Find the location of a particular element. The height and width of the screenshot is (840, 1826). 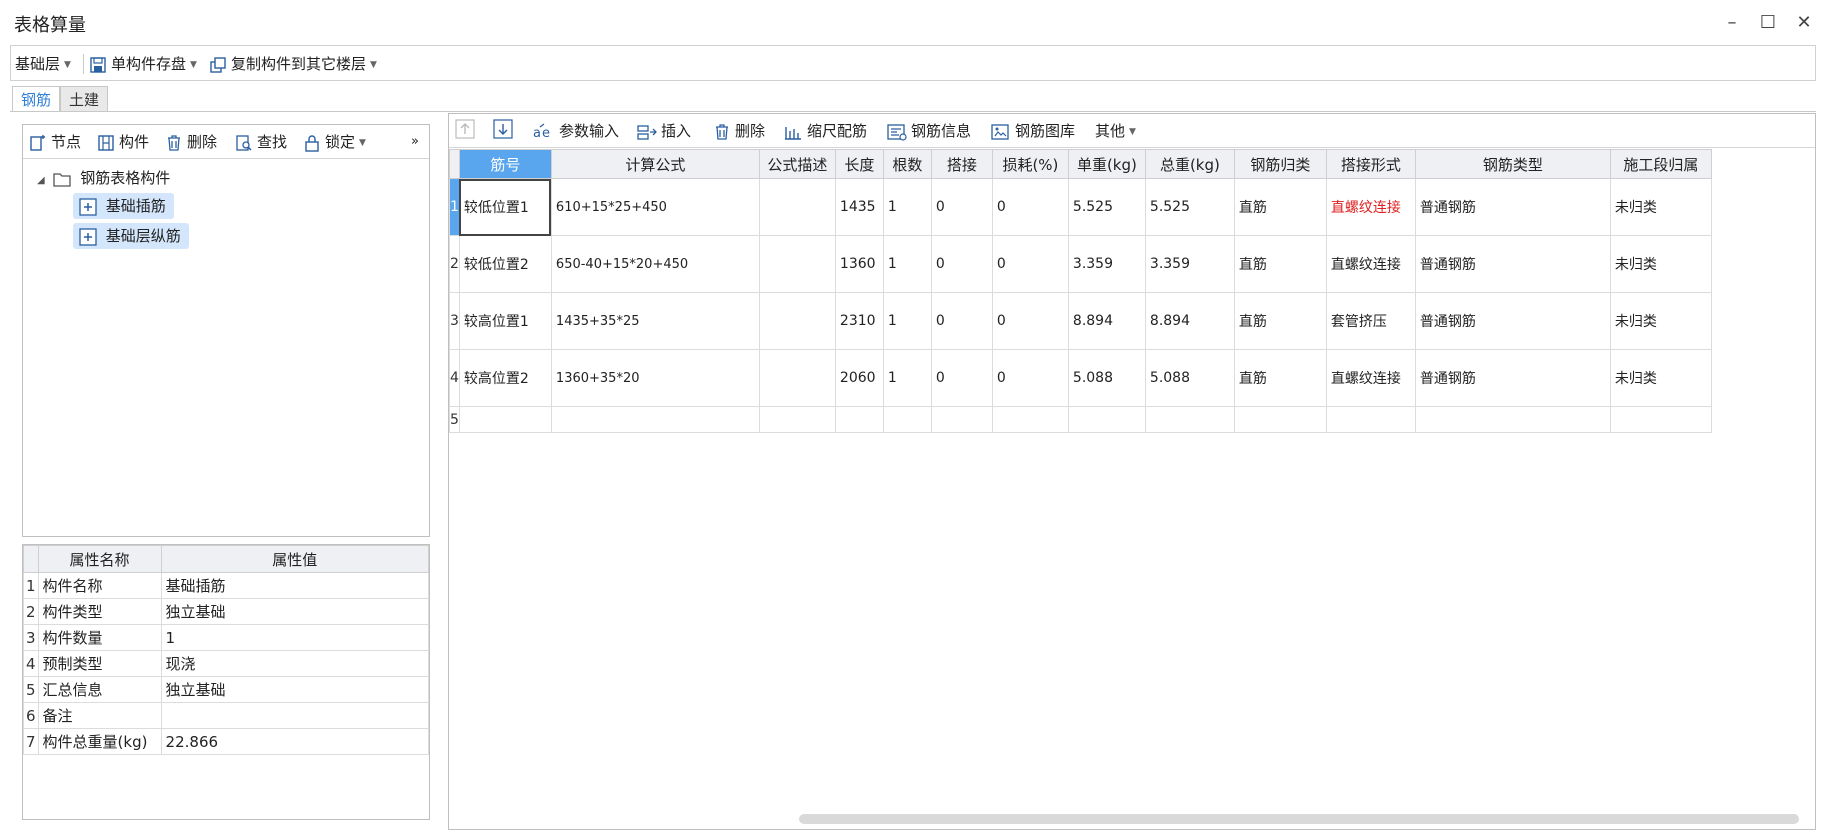

table-row: 5 is located at coordinates (1080, 419).